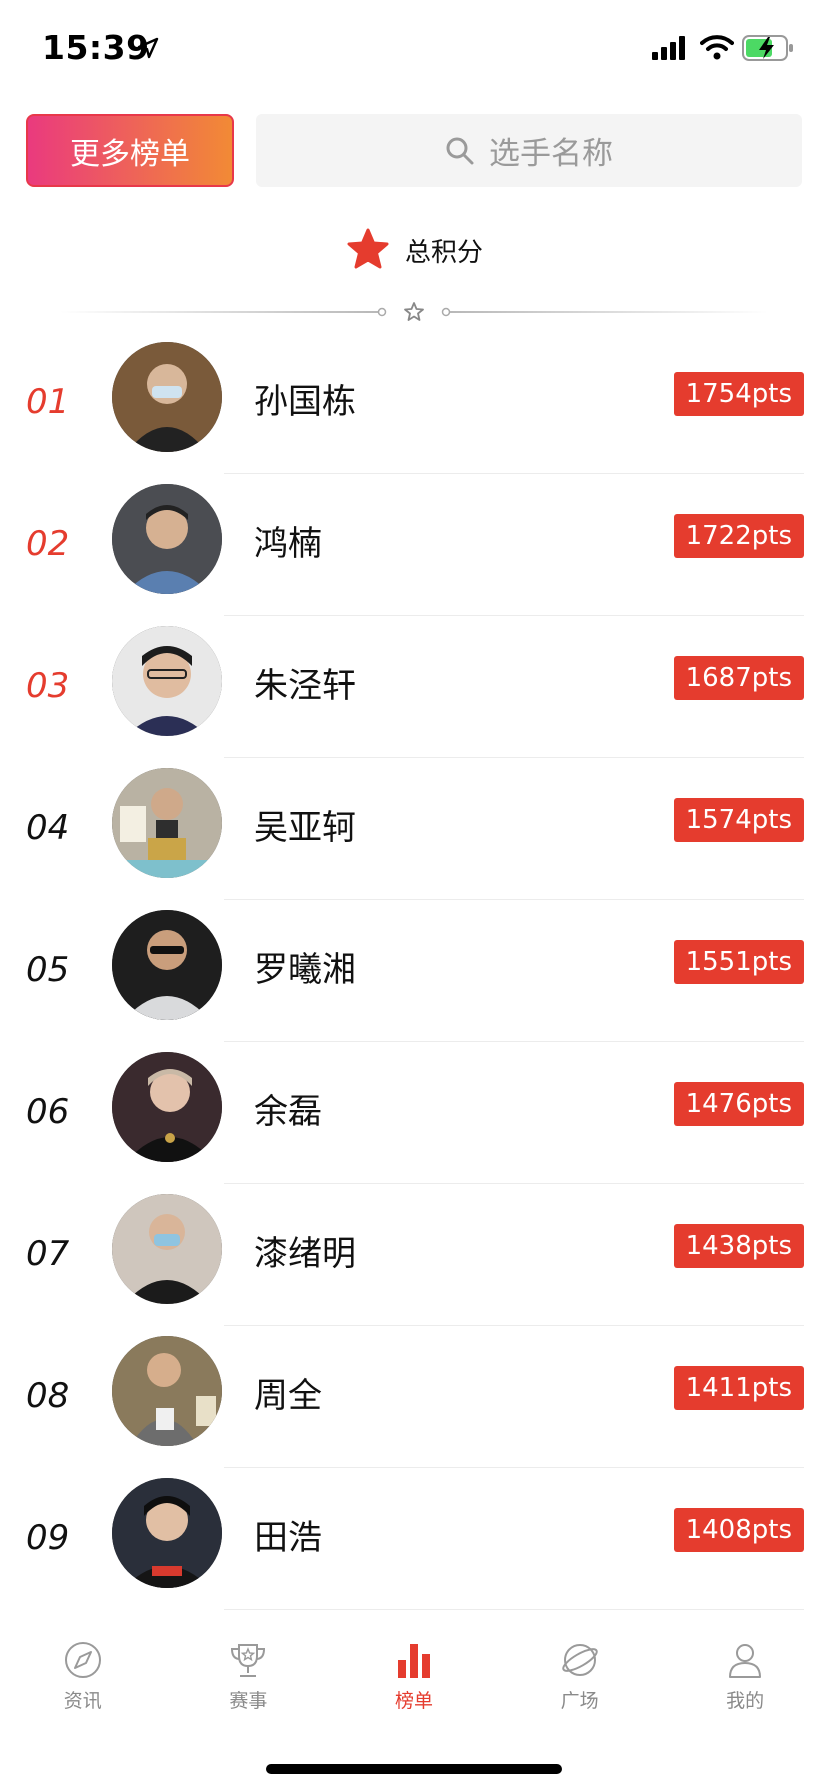 Image resolution: width=828 pixels, height=1792 pixels. Describe the element at coordinates (83, 1680) in the screenshot. I see `tab-news: 资讯` at that location.